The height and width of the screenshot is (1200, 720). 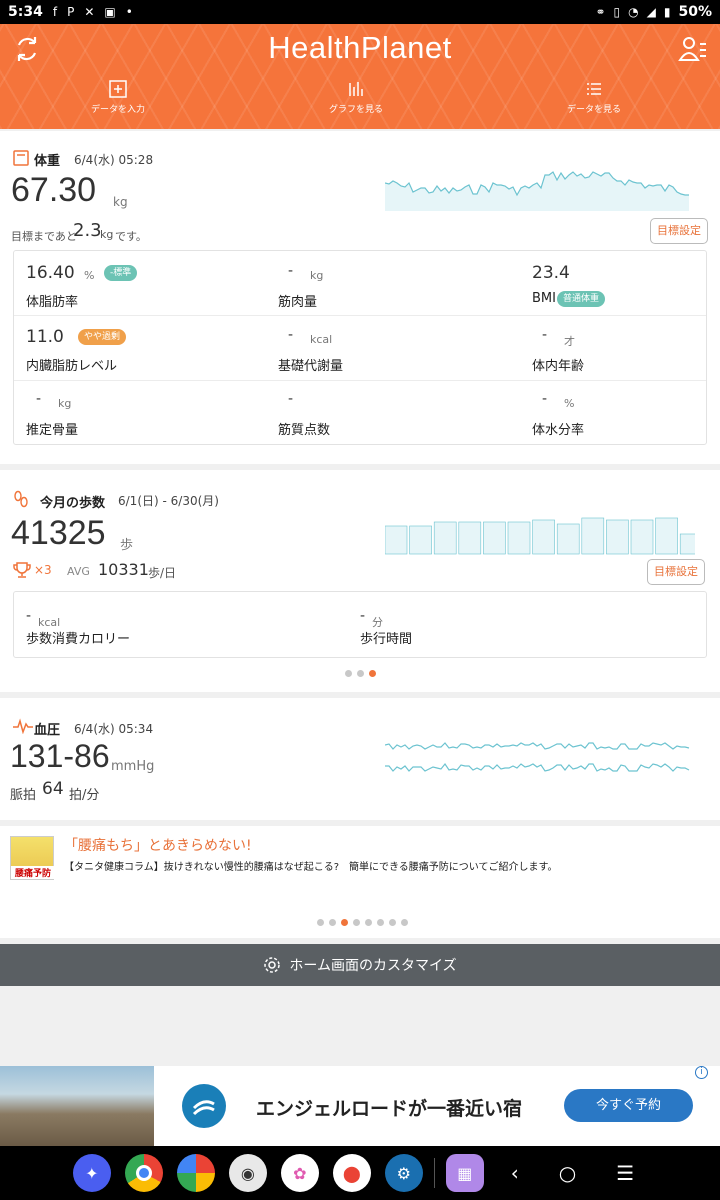 I want to click on weight-title: 体重, so click(x=47, y=161).